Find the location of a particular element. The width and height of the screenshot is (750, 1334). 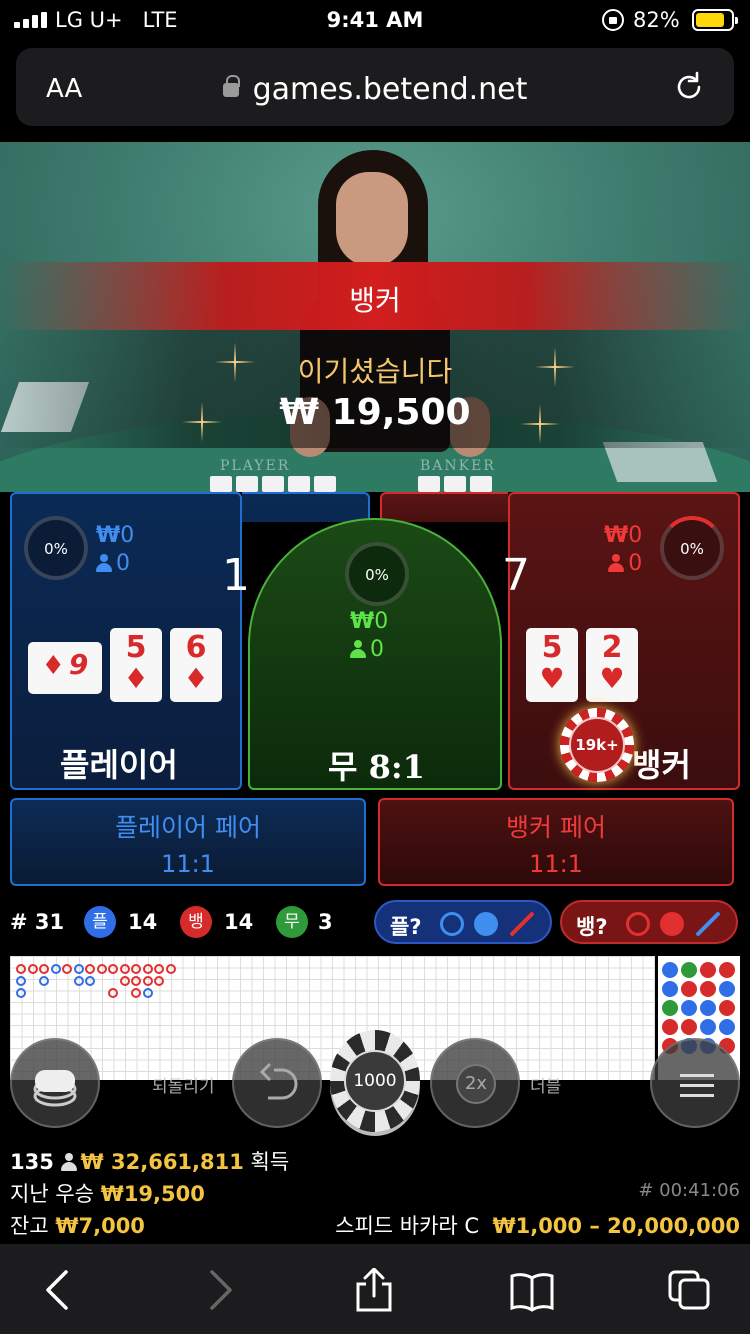

tie-badge: 무 is located at coordinates (292, 922).